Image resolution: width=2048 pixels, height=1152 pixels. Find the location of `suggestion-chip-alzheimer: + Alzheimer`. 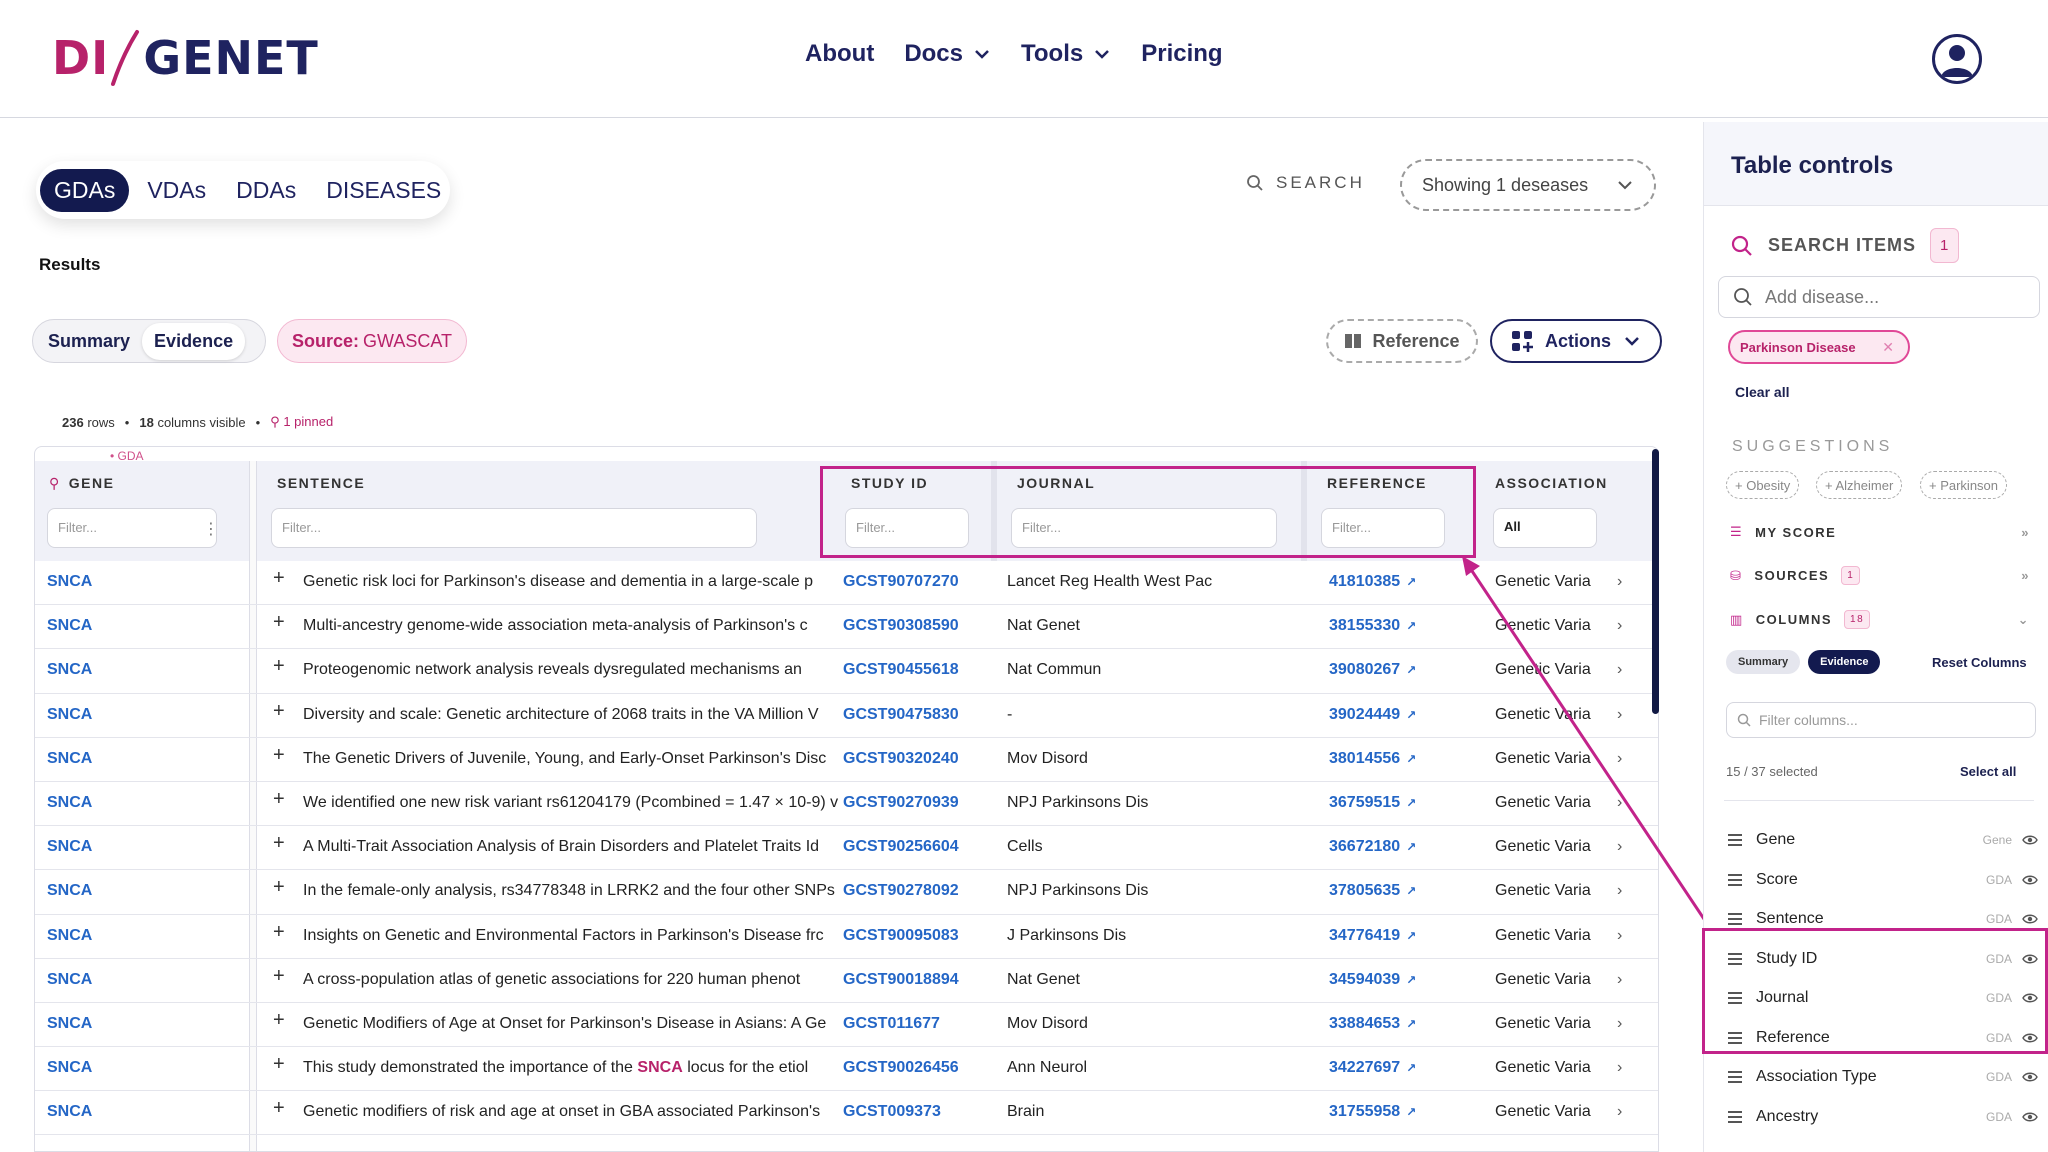

suggestion-chip-alzheimer: + Alzheimer is located at coordinates (1859, 485).